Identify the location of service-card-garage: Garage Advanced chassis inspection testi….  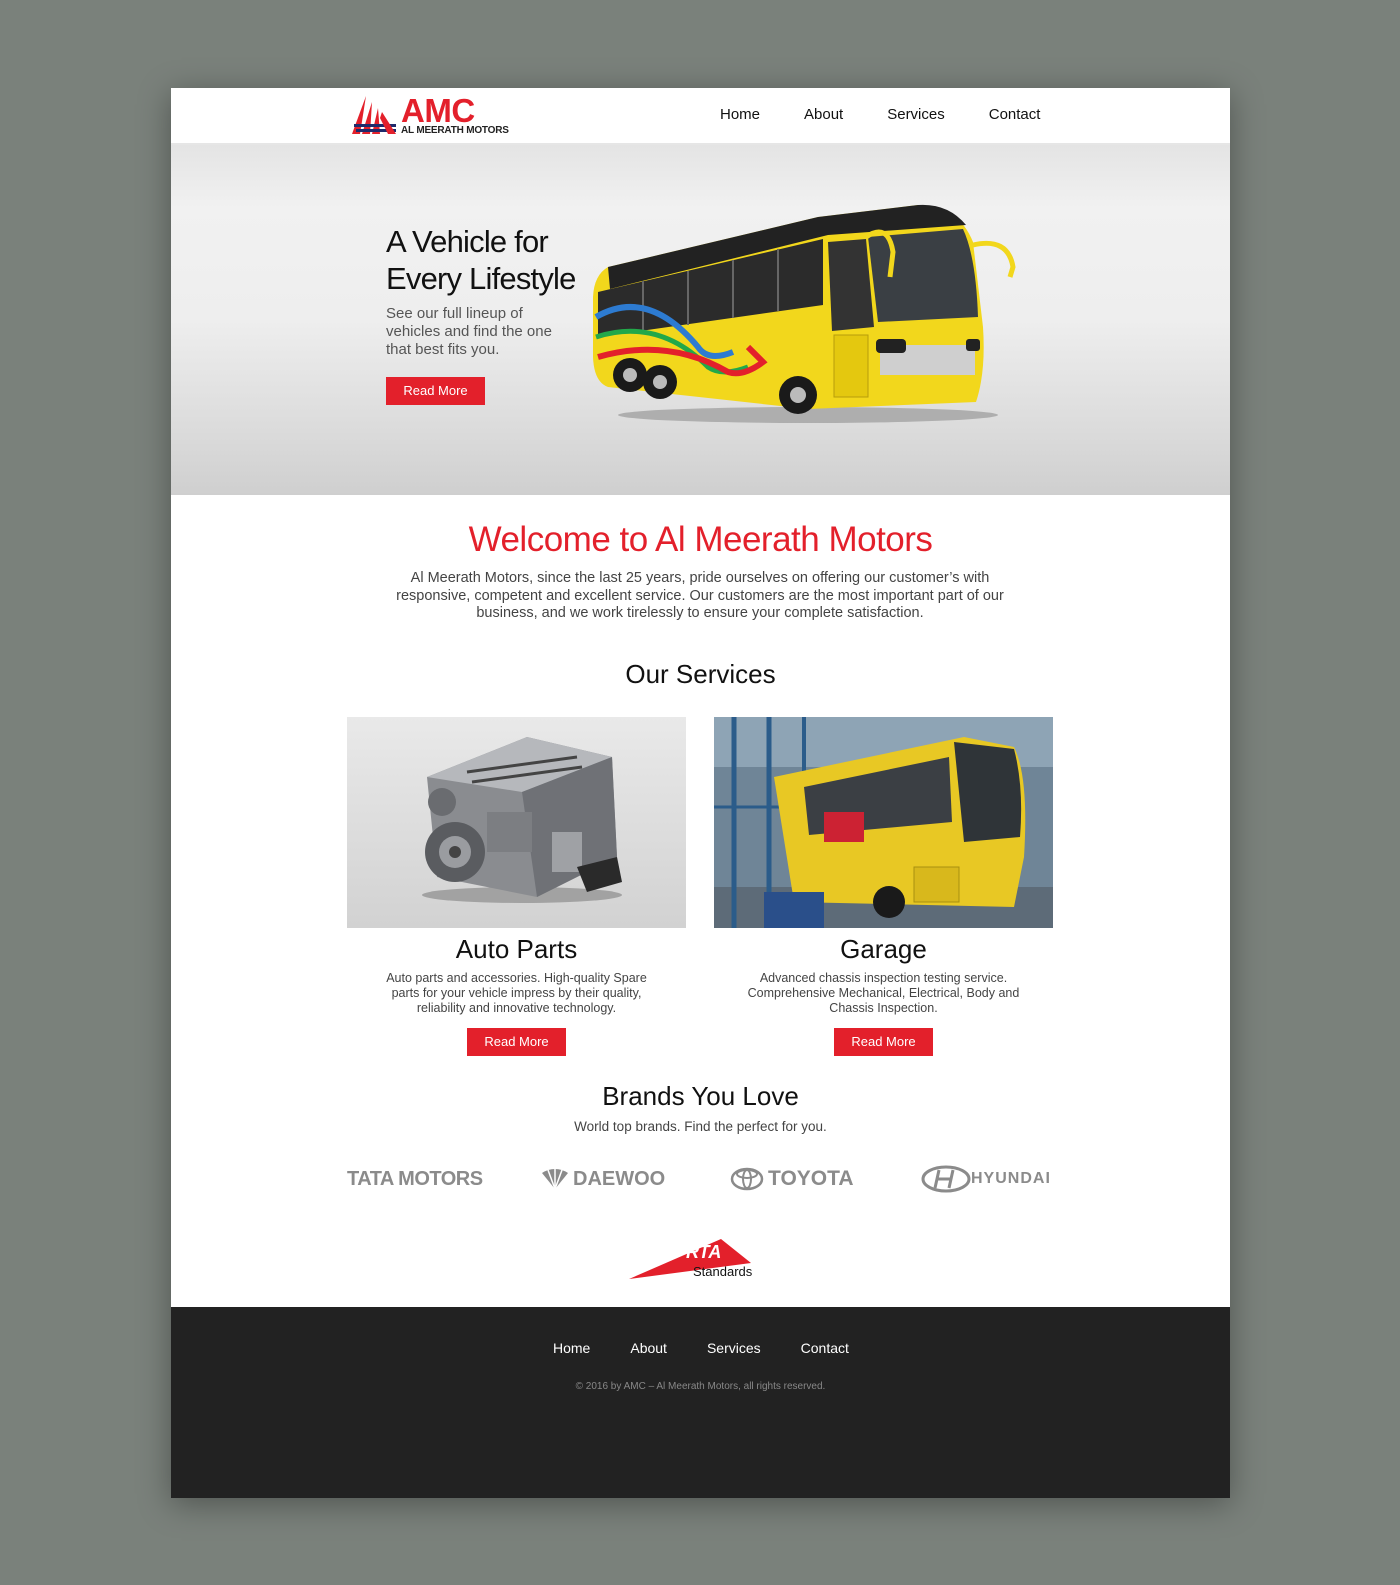
(883, 886).